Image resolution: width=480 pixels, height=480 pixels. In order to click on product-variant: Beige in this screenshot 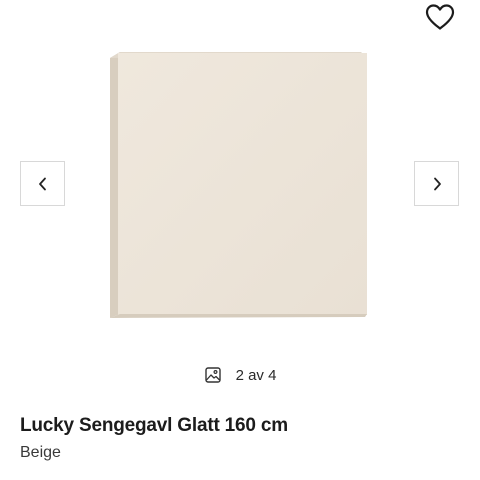, I will do `click(40, 452)`.